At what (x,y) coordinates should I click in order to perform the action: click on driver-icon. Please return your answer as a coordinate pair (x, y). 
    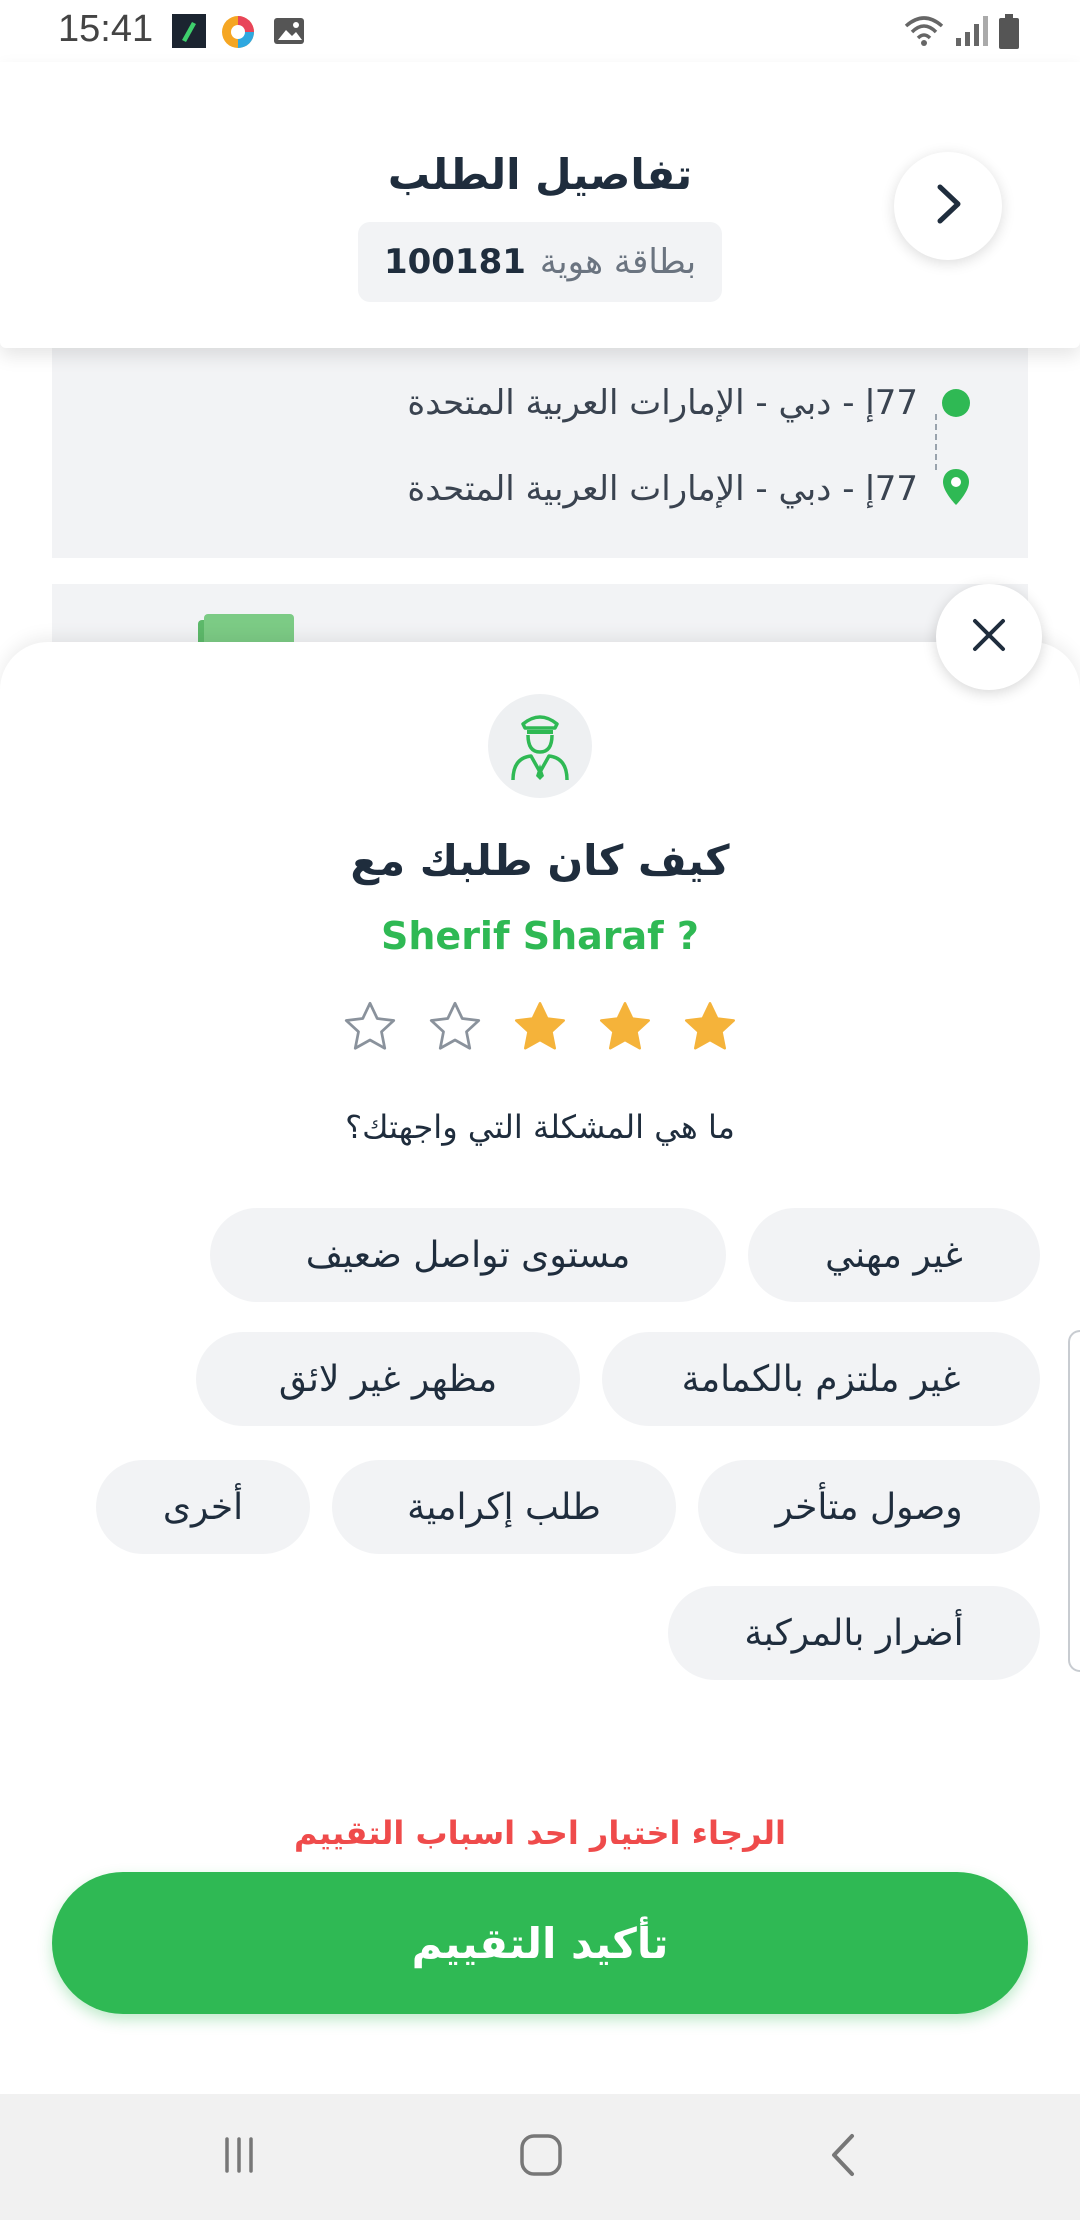
    Looking at the image, I should click on (540, 746).